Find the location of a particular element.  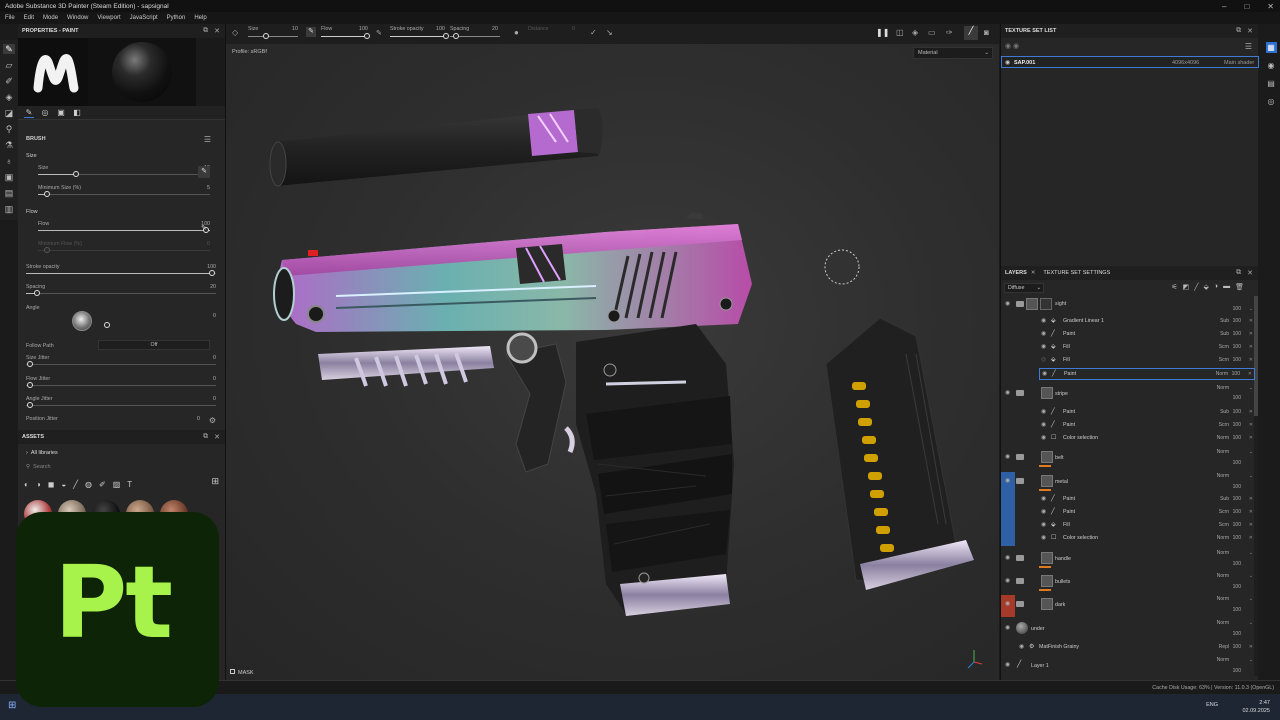

bake-icon: ♁ is located at coordinates (9, 161).